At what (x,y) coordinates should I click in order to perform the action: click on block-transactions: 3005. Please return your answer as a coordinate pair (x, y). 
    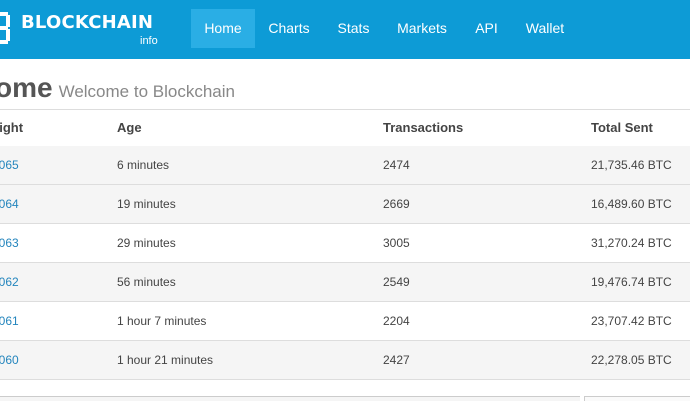
    Looking at the image, I should click on (396, 243).